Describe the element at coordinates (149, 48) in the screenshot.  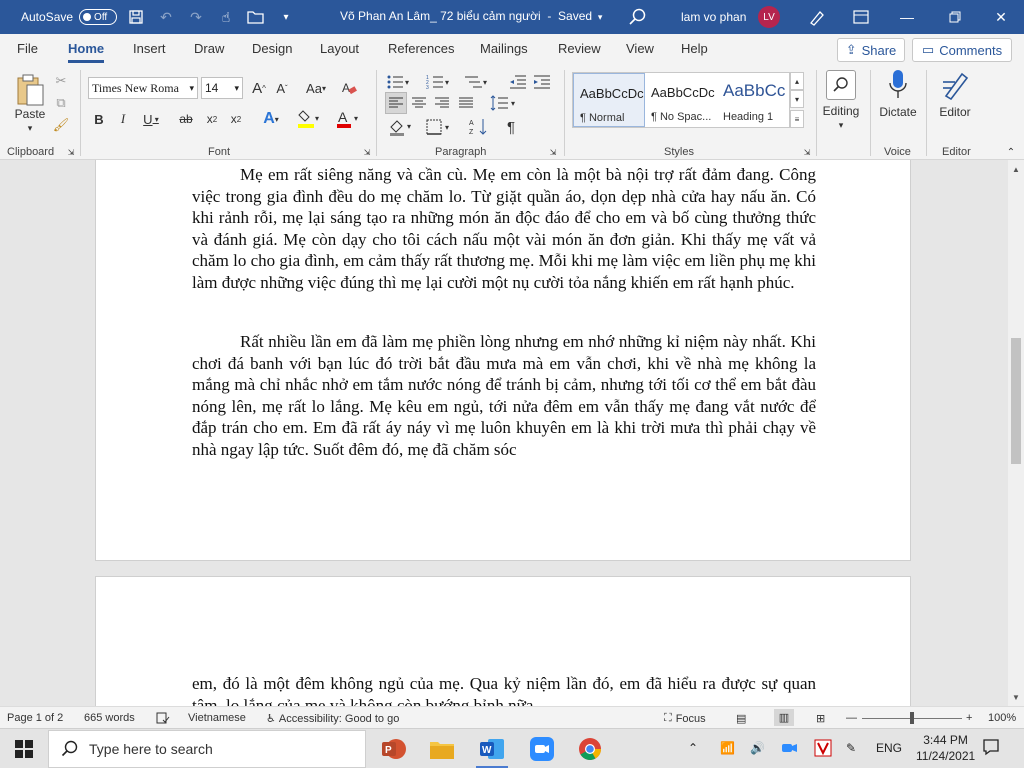
I see `tab-insert: Insert` at that location.